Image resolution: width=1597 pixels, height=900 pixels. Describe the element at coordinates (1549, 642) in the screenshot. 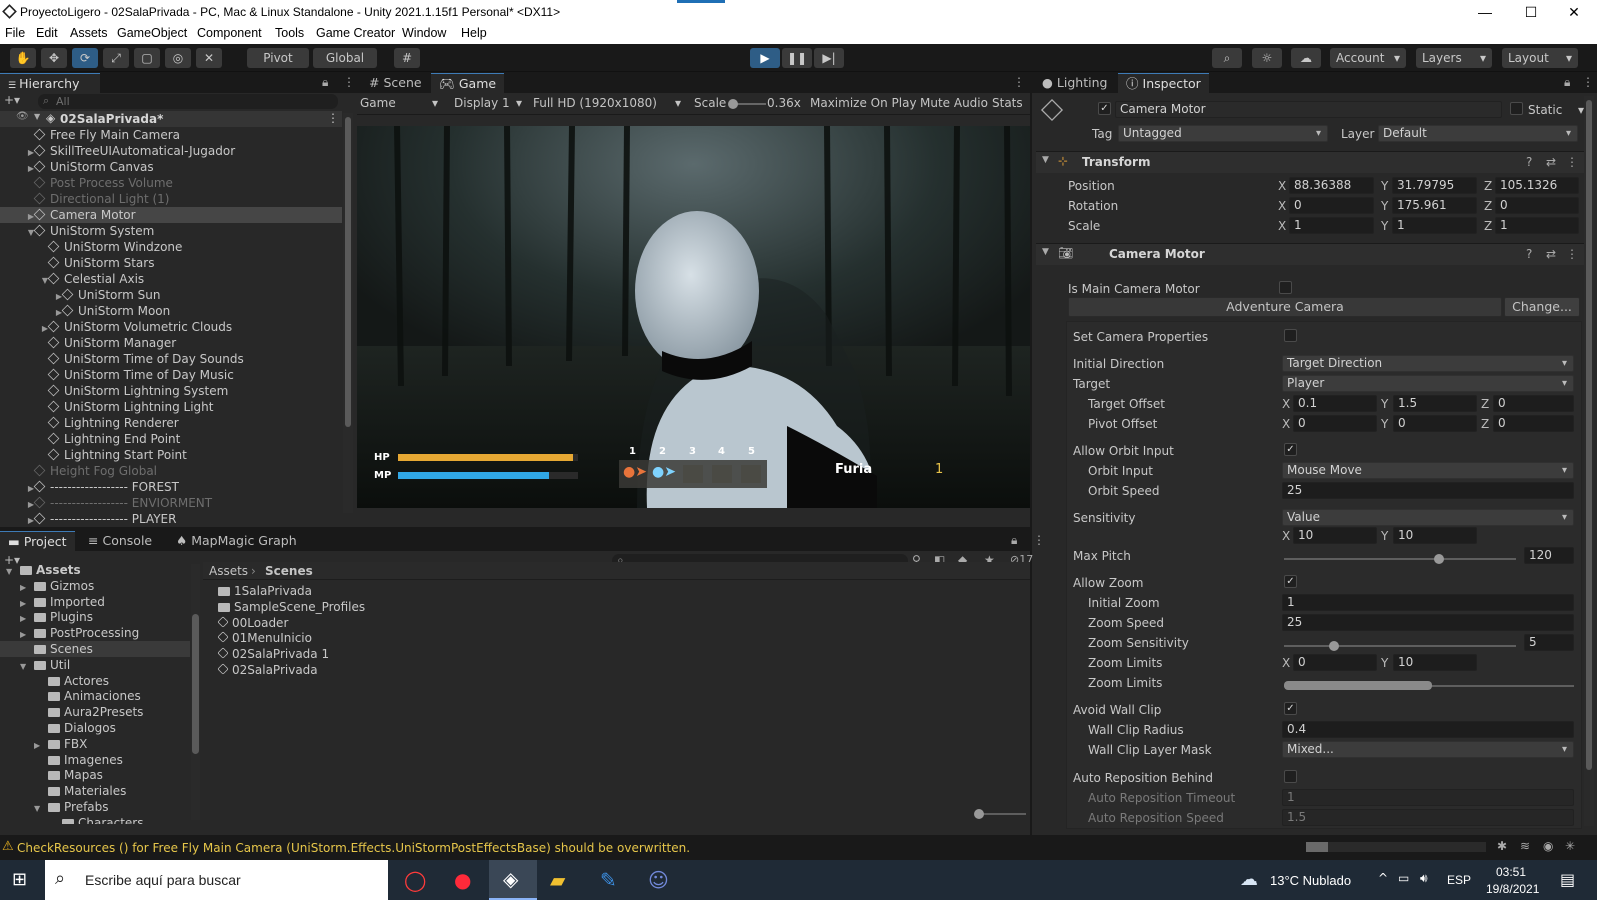

I see `zoom-sensitivity-input: 5` at that location.